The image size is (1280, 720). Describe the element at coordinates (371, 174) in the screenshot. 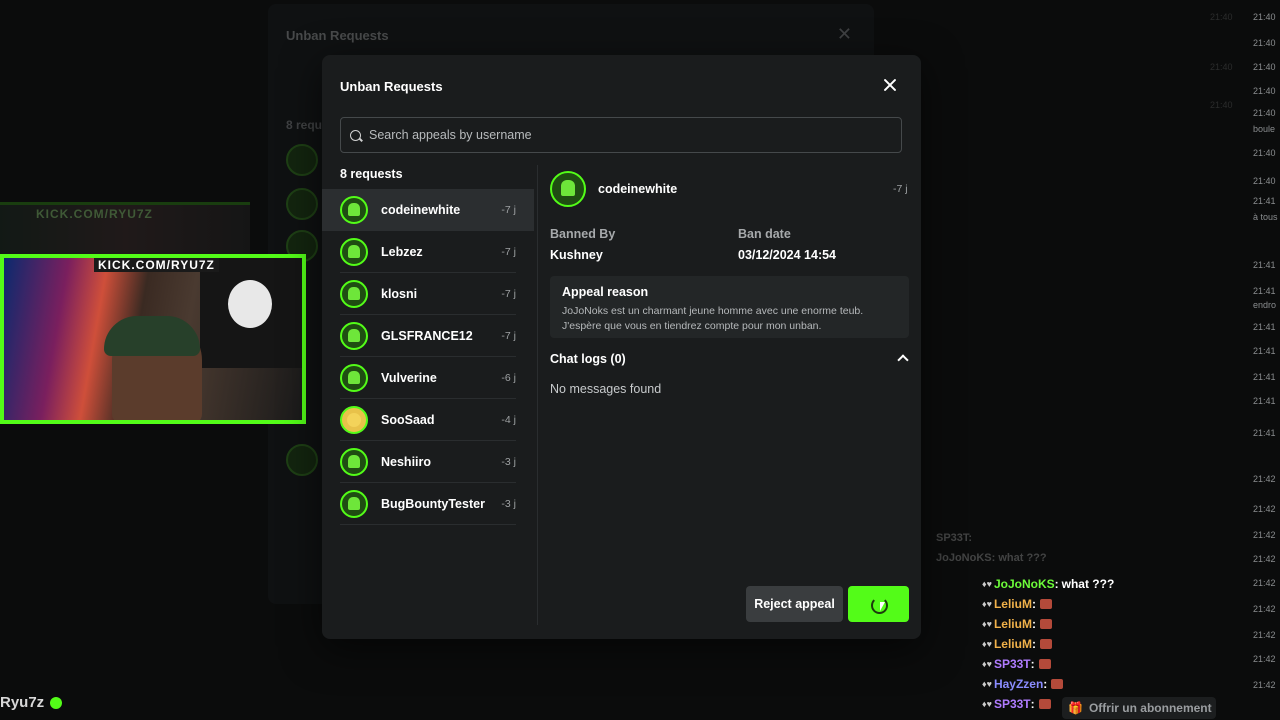

I see `request-count: 8 requests` at that location.